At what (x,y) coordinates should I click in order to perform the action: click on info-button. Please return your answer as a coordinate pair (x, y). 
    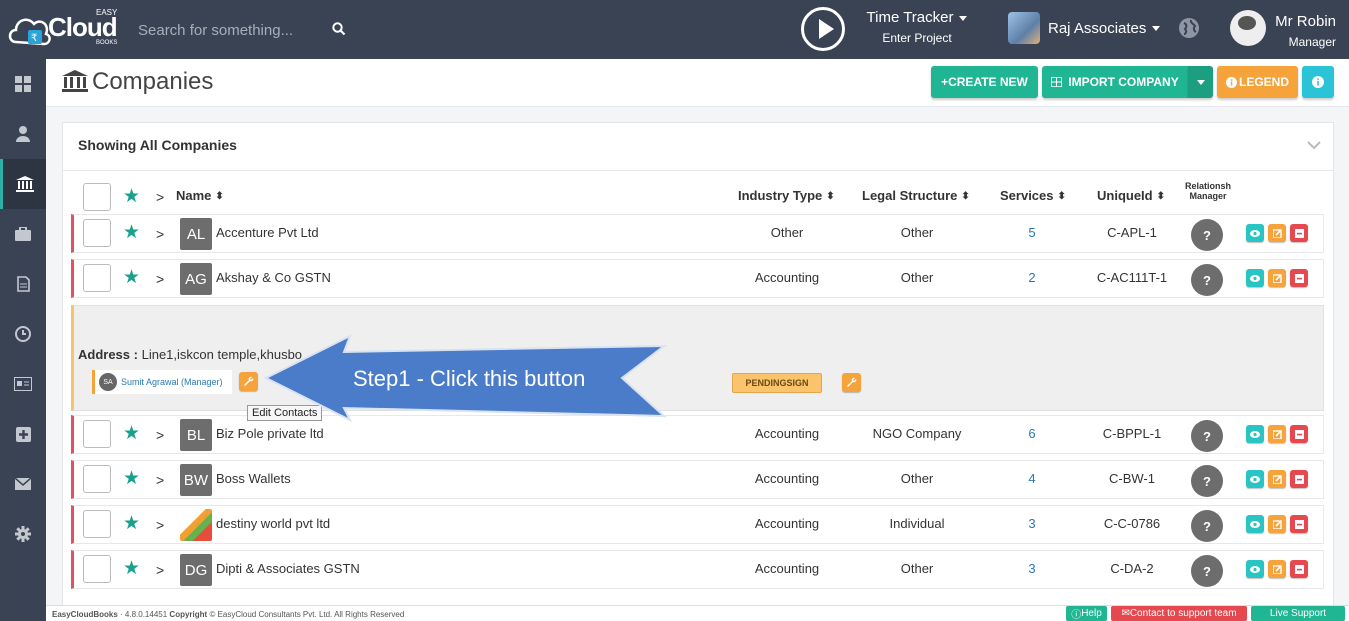
    Looking at the image, I should click on (1318, 82).